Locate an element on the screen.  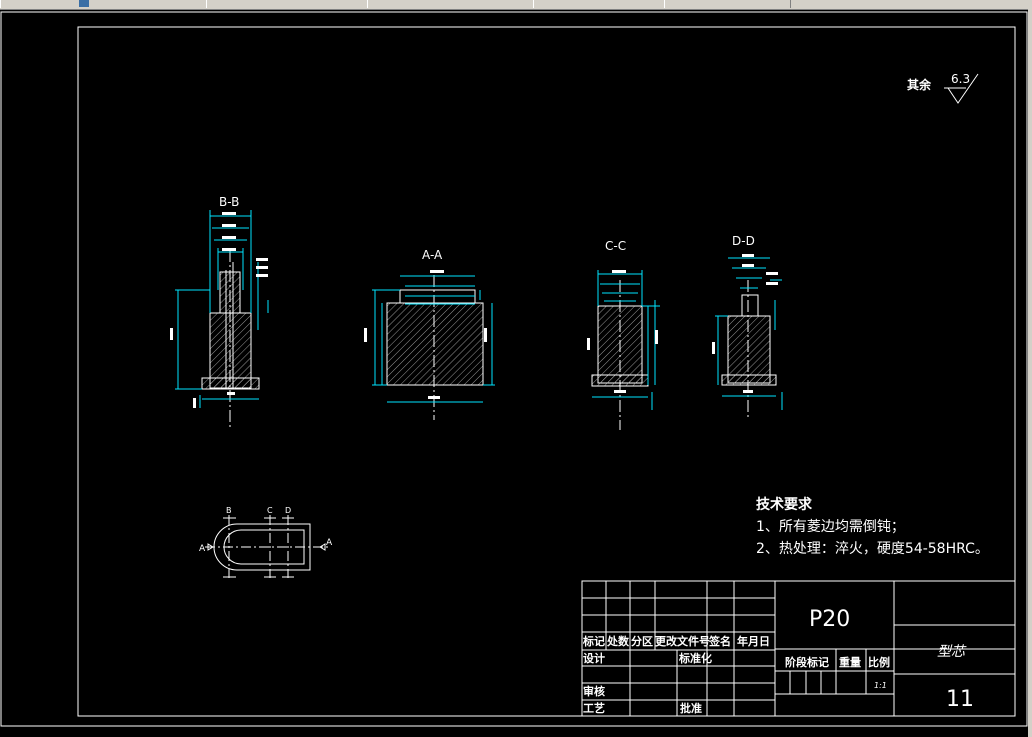
section-aa-view is located at coordinates (429, 345).